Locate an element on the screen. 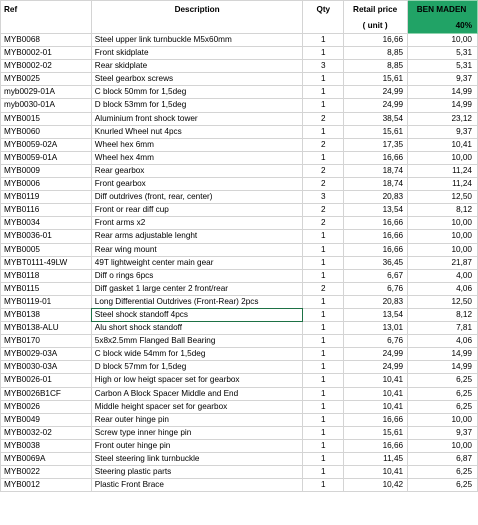 This screenshot has height=525, width=478. cell-ref: MYB0026B1CF is located at coordinates (46, 393).